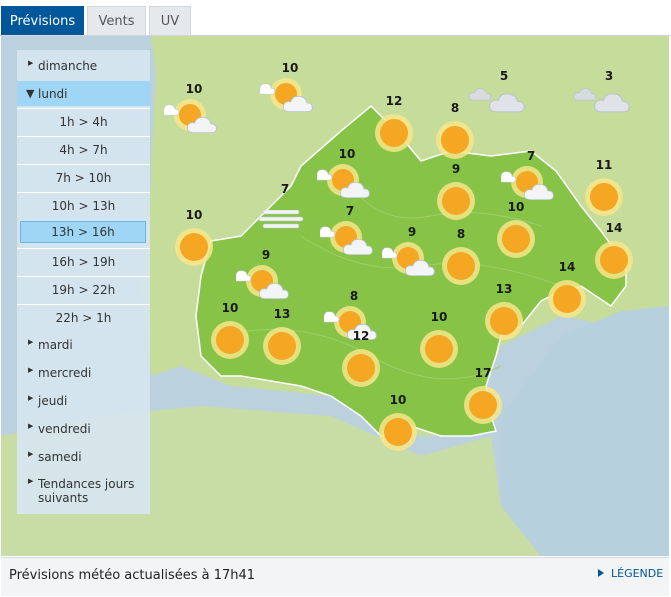 This screenshot has width=671, height=597. I want to click on day-mercredi: ▶ mercredi, so click(83, 373).